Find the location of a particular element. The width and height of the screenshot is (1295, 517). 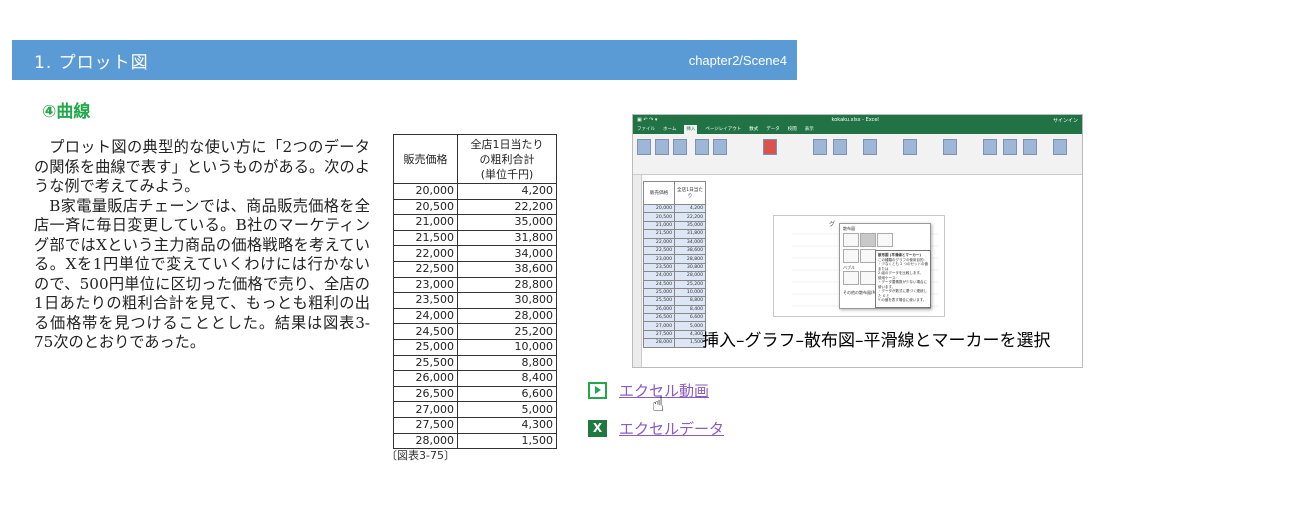

price-cell: 25,000 is located at coordinates (425, 347).